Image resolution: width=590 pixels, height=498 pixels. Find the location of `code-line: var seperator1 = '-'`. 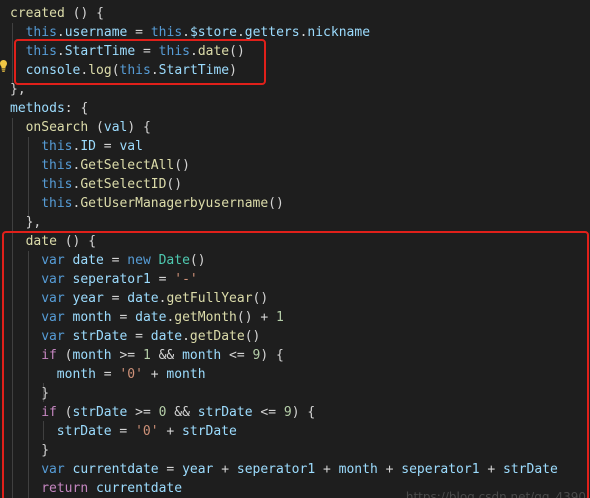

code-line: var seperator1 = '-' is located at coordinates (119, 279).